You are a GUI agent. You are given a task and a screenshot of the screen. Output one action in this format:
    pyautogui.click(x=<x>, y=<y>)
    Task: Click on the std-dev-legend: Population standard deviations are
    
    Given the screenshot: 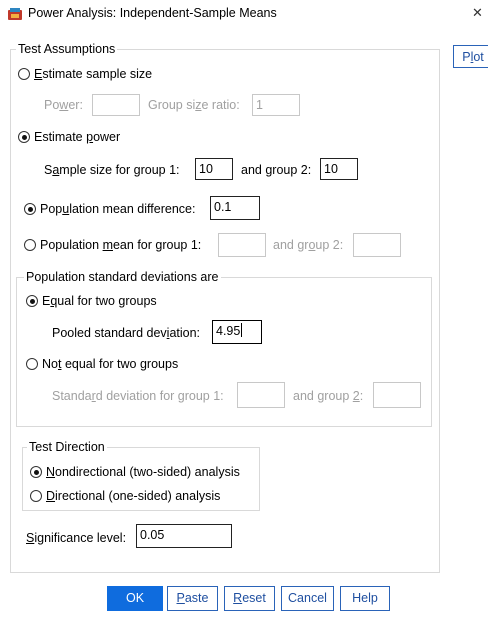 What is the action you would take?
    pyautogui.click(x=122, y=277)
    